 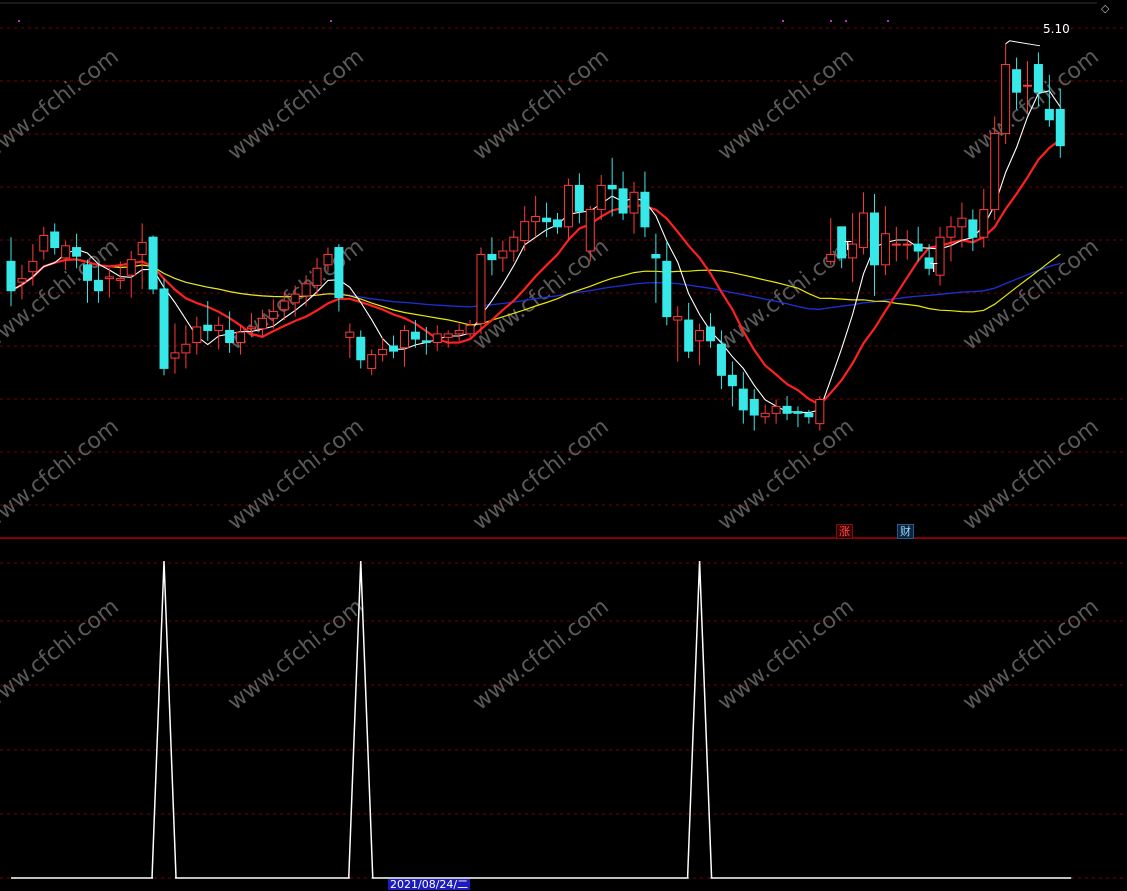 What do you see at coordinates (1105, 8) in the screenshot?
I see `diamond-icon: ◇` at bounding box center [1105, 8].